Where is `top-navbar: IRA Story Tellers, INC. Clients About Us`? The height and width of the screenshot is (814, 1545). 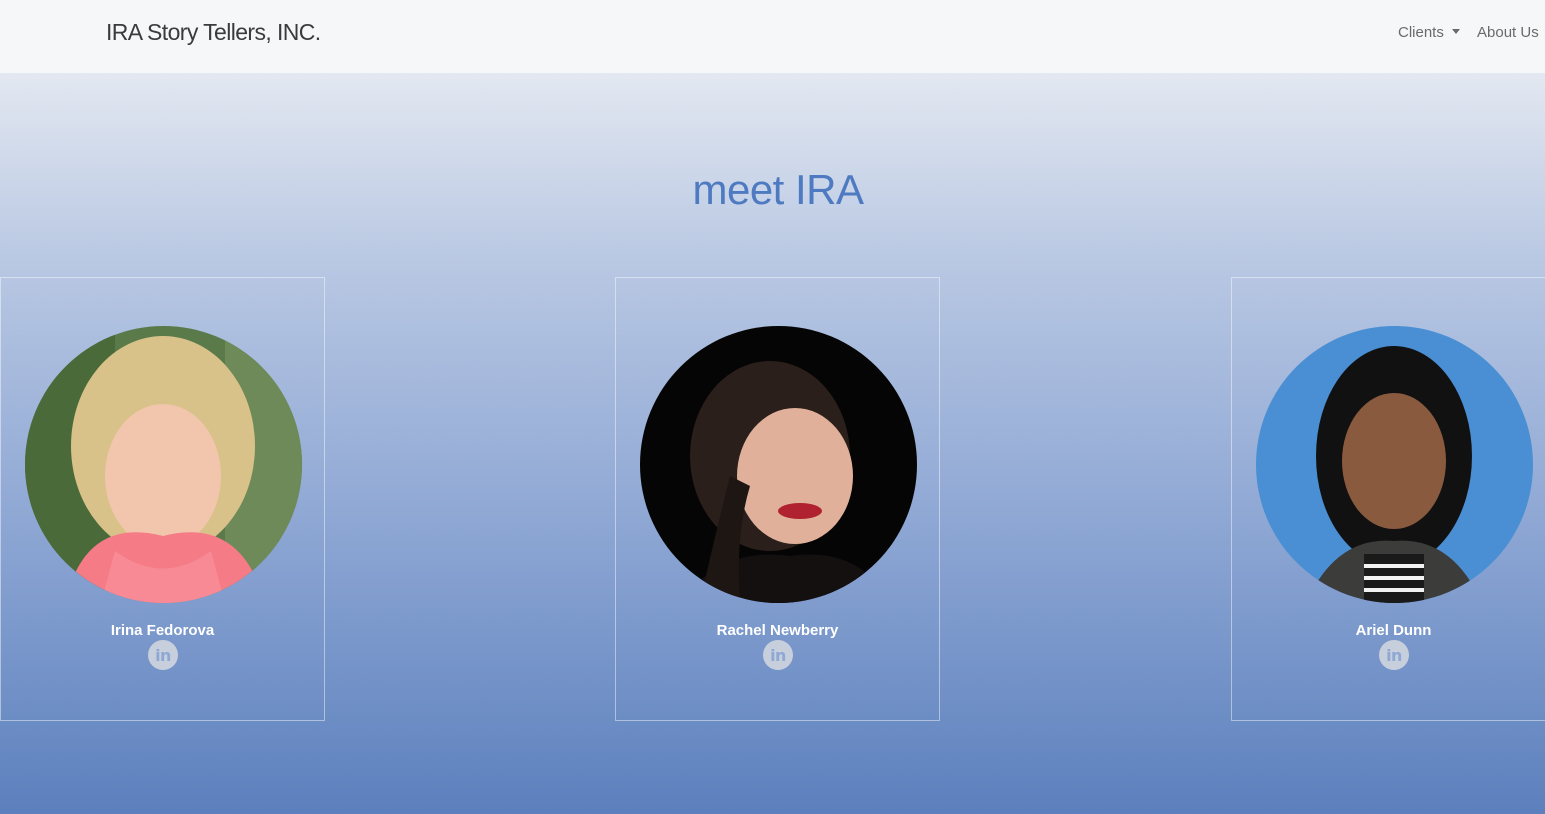 top-navbar: IRA Story Tellers, INC. Clients About Us is located at coordinates (772, 36).